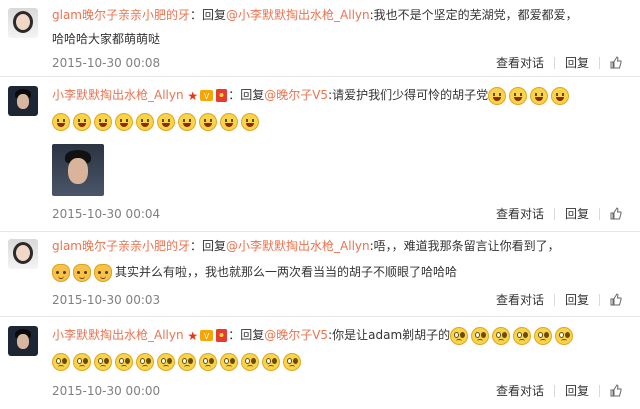 This screenshot has height=409, width=640. I want to click on attached-photo, so click(78, 170).